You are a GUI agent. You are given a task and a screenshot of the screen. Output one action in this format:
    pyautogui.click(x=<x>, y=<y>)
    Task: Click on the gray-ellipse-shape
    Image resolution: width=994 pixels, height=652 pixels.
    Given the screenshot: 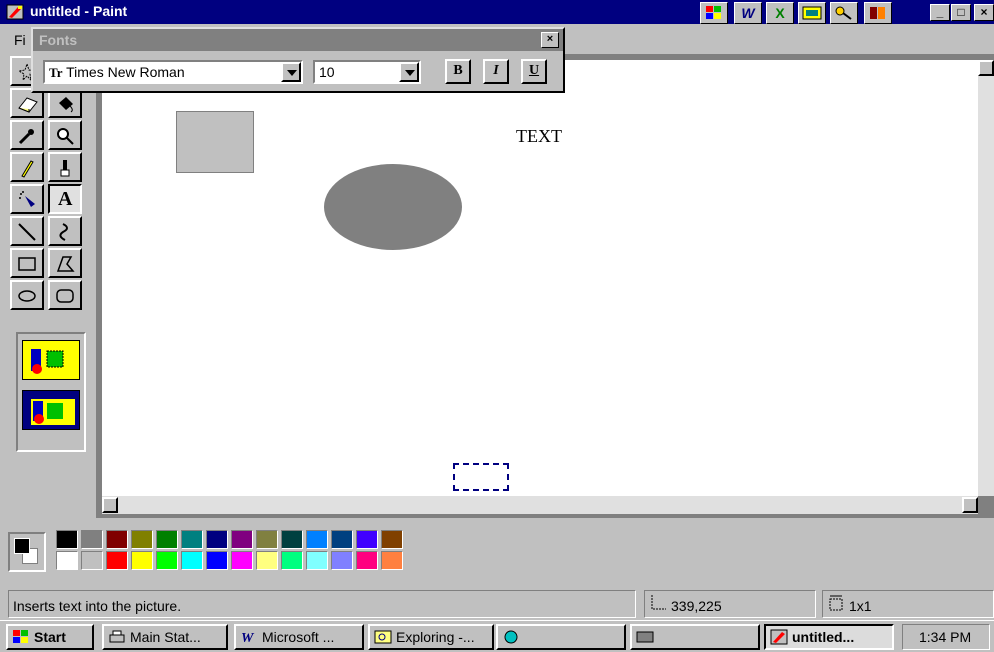 What is the action you would take?
    pyautogui.click(x=393, y=207)
    